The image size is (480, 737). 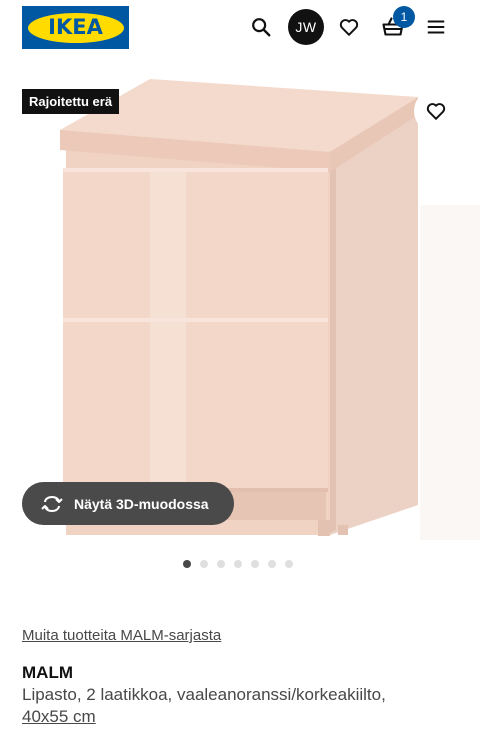 I want to click on add-to-favourites-button, so click(x=436, y=111).